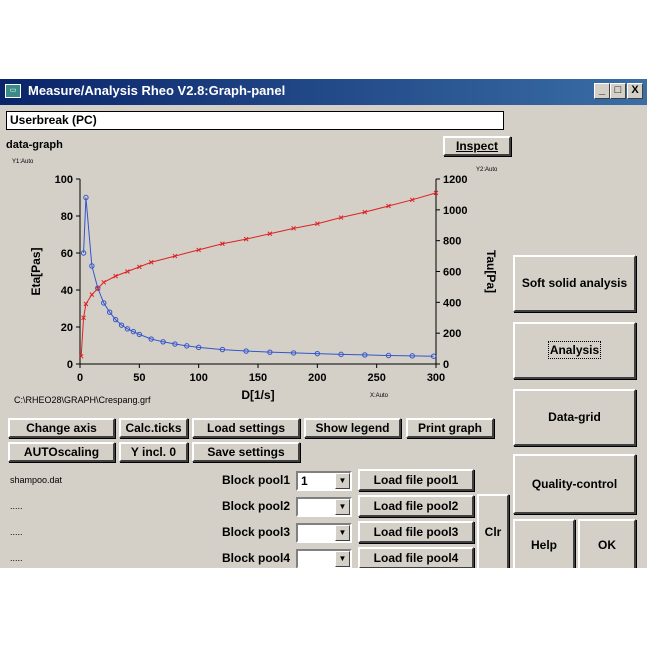  I want to click on y2-tick-label: 800, so click(452, 242).